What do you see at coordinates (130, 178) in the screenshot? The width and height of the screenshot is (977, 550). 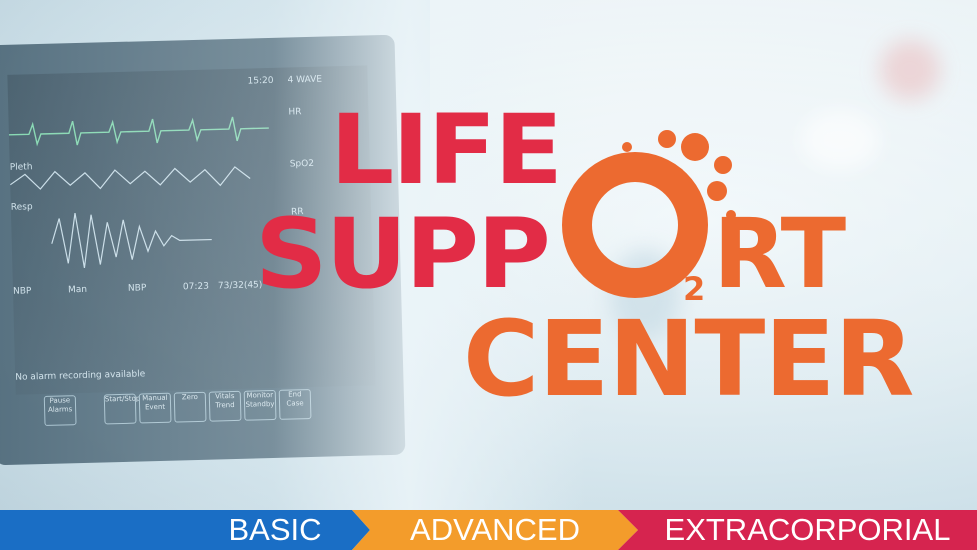 I see `pleth-trace` at bounding box center [130, 178].